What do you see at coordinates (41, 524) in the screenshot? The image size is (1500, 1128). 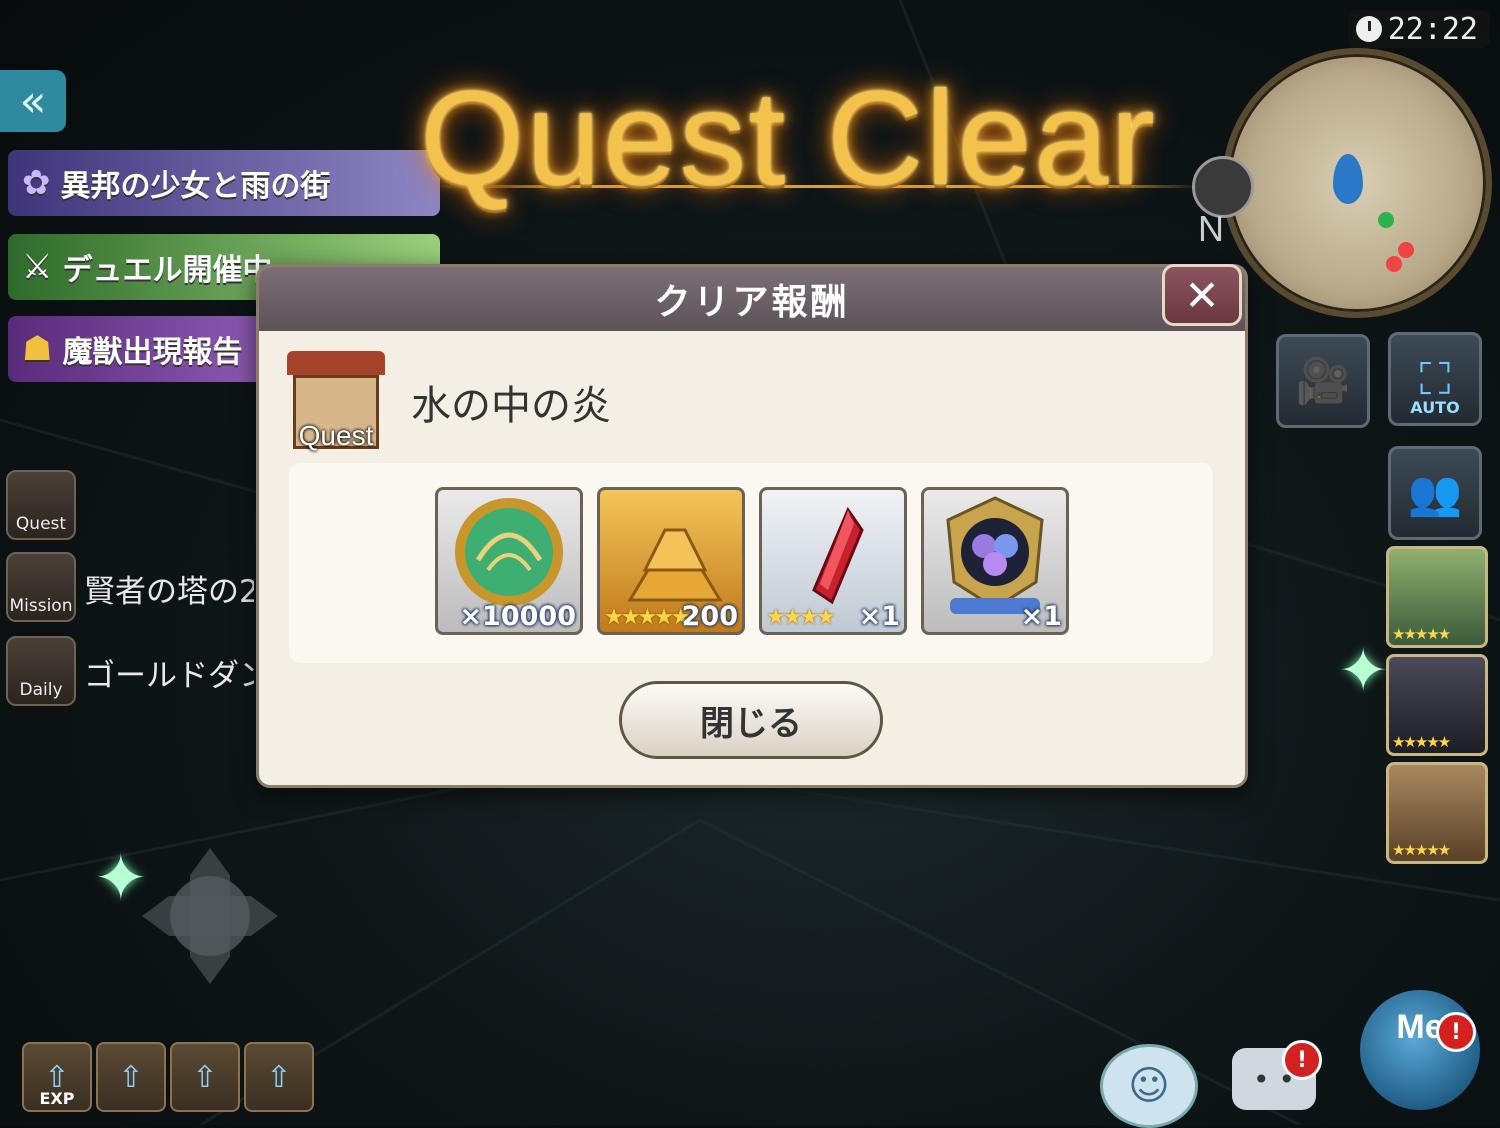 I see `quest-menu-label: Quest` at bounding box center [41, 524].